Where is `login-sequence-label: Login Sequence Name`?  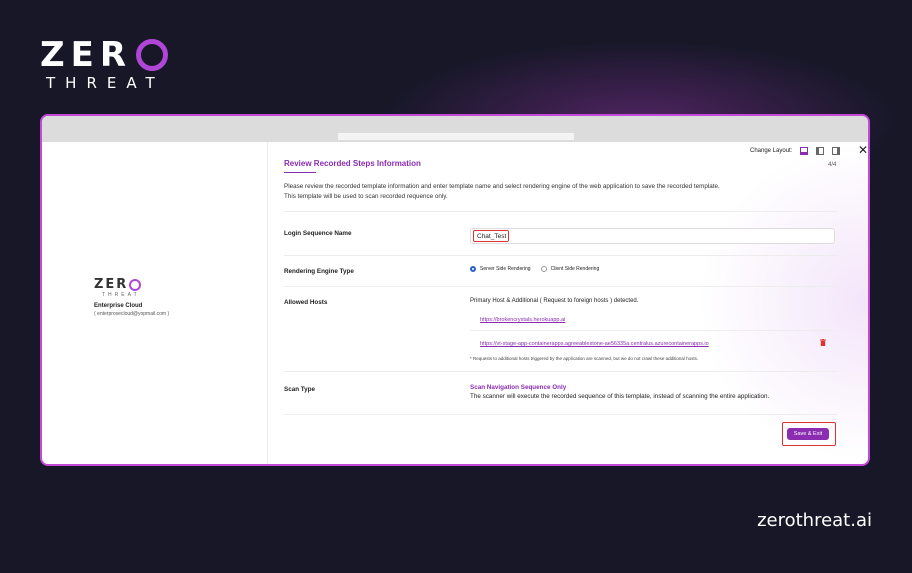
login-sequence-label: Login Sequence Name is located at coordinates (318, 233).